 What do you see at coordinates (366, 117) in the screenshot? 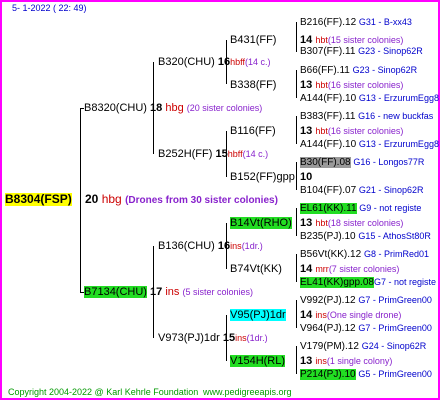
I see `gen4-row: B383(FF).11 G16 - new buckfas` at bounding box center [366, 117].